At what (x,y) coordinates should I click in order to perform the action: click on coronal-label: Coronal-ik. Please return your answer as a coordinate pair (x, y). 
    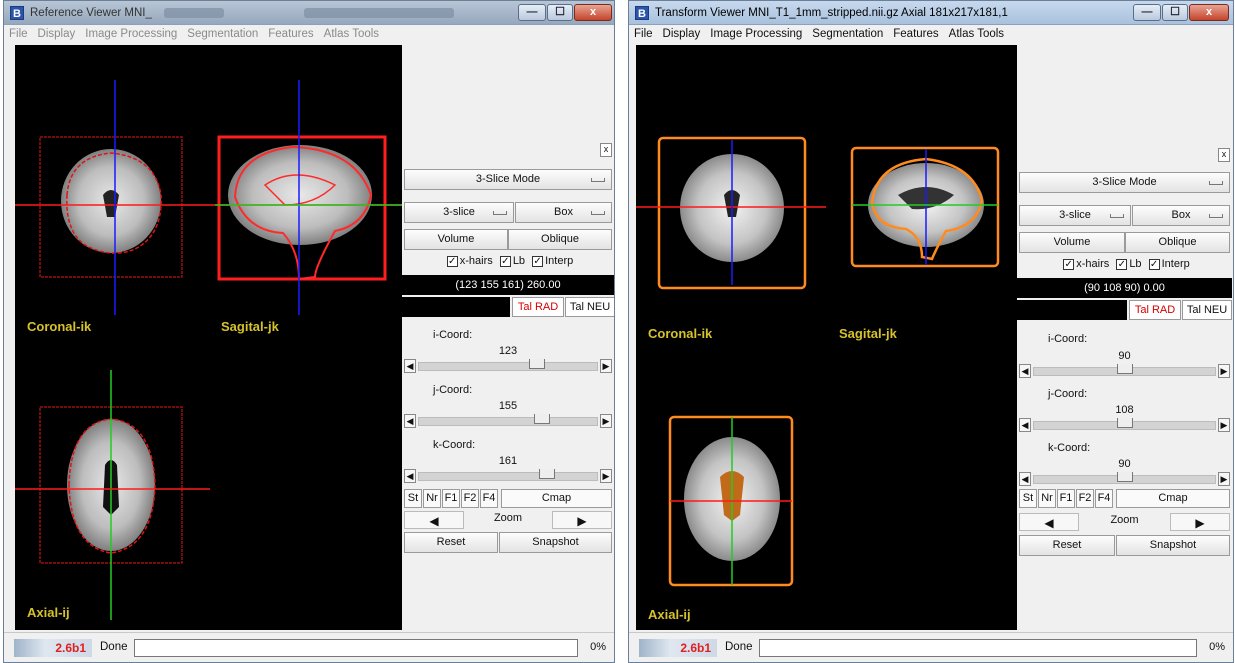
    Looking at the image, I should click on (59, 326).